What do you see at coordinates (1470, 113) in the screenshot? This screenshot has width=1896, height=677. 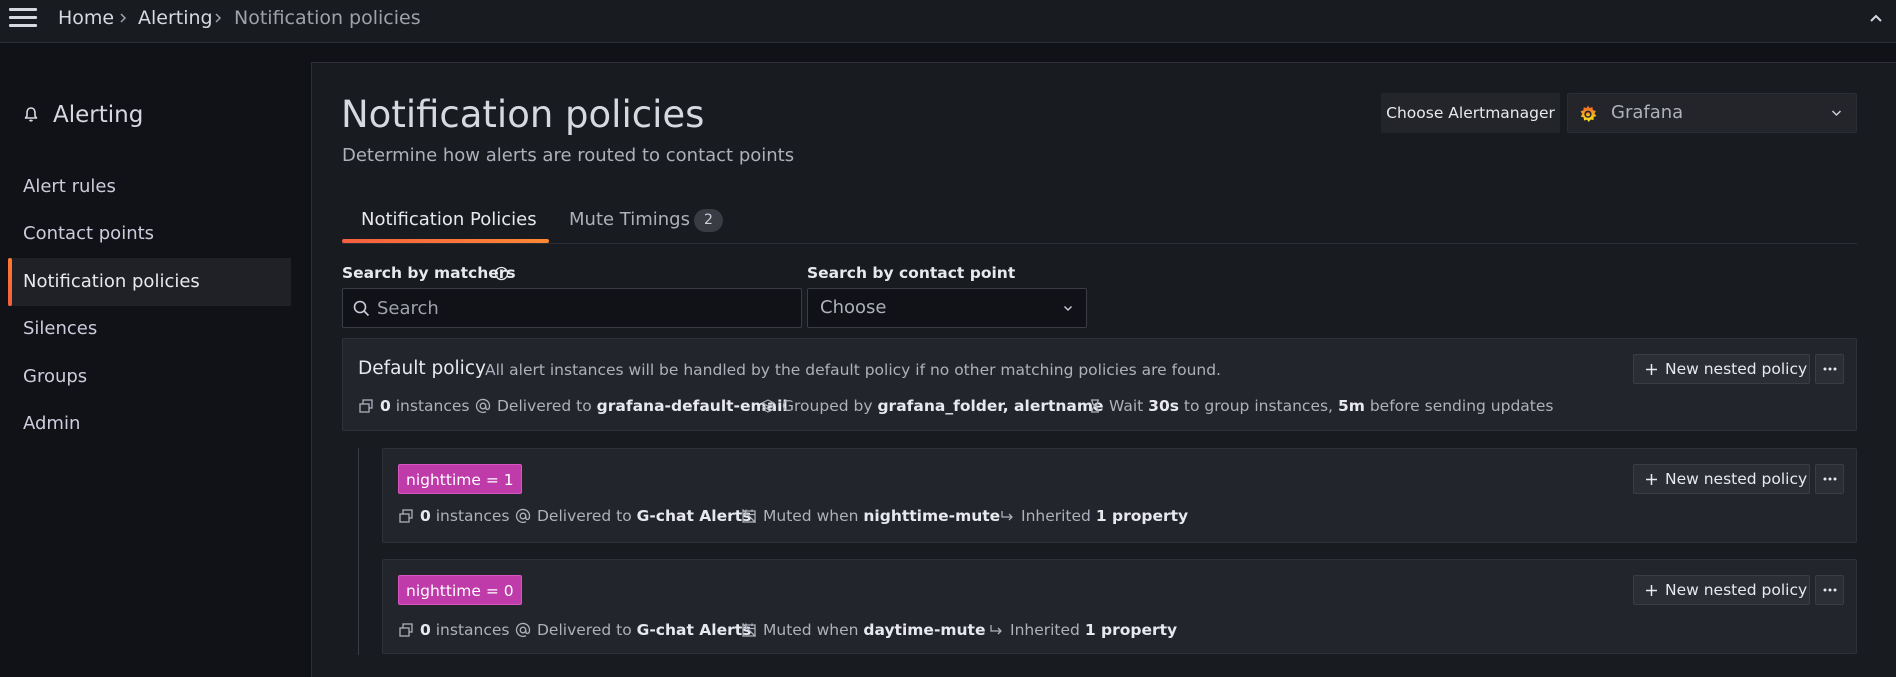 I see `alertmanager-label: Choose Alertmanager` at bounding box center [1470, 113].